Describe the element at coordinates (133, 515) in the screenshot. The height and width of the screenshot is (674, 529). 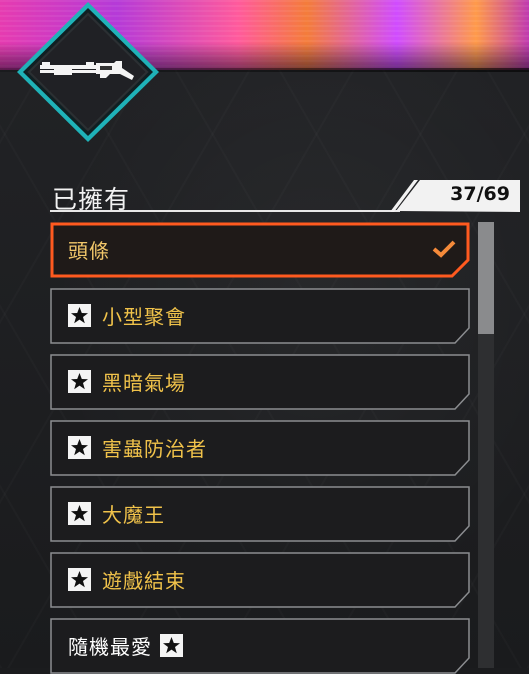
I see `list-item-label: 大魔王` at that location.